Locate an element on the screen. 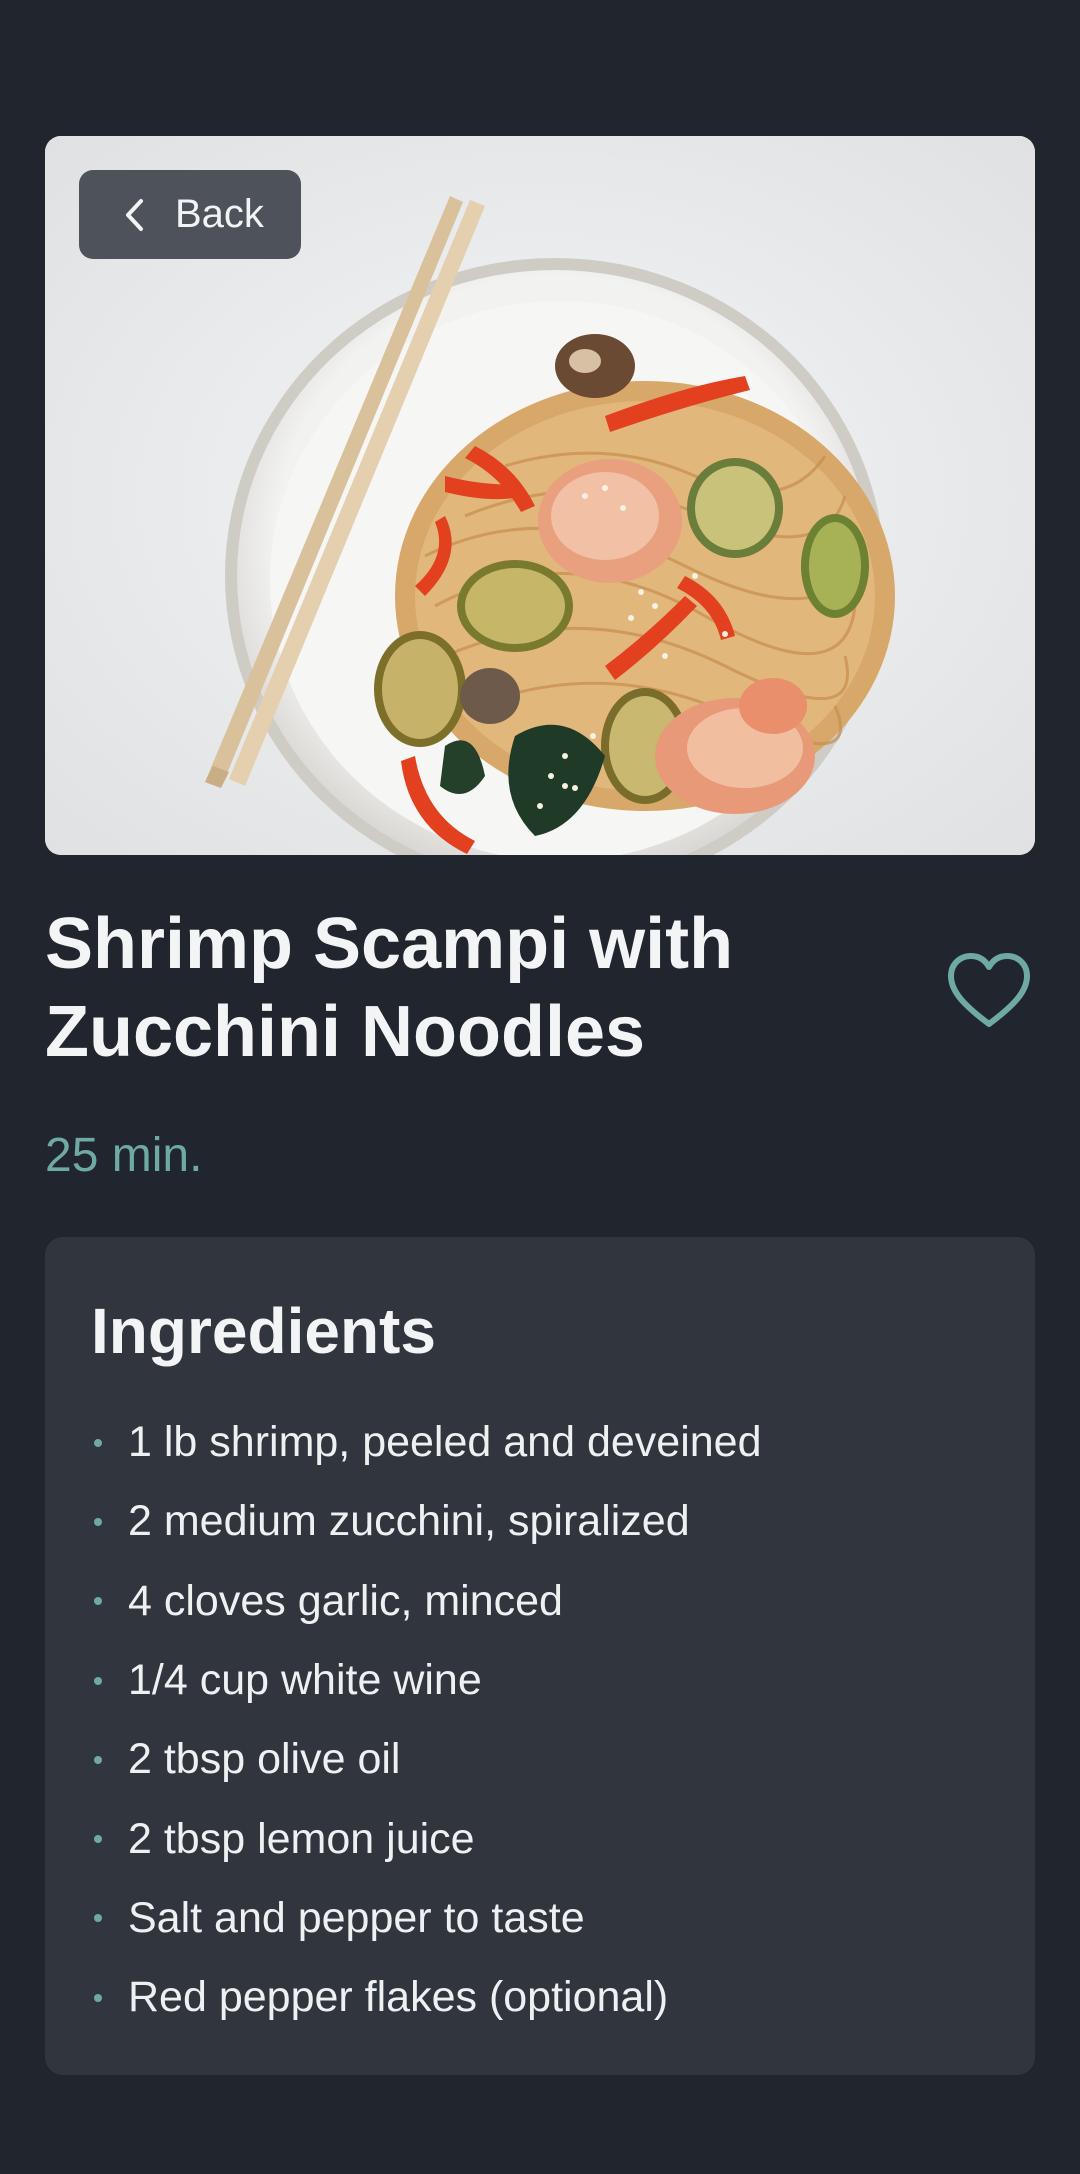 This screenshot has height=2174, width=1080. ingredient-text: 1/4 cup white wine is located at coordinates (305, 1680).